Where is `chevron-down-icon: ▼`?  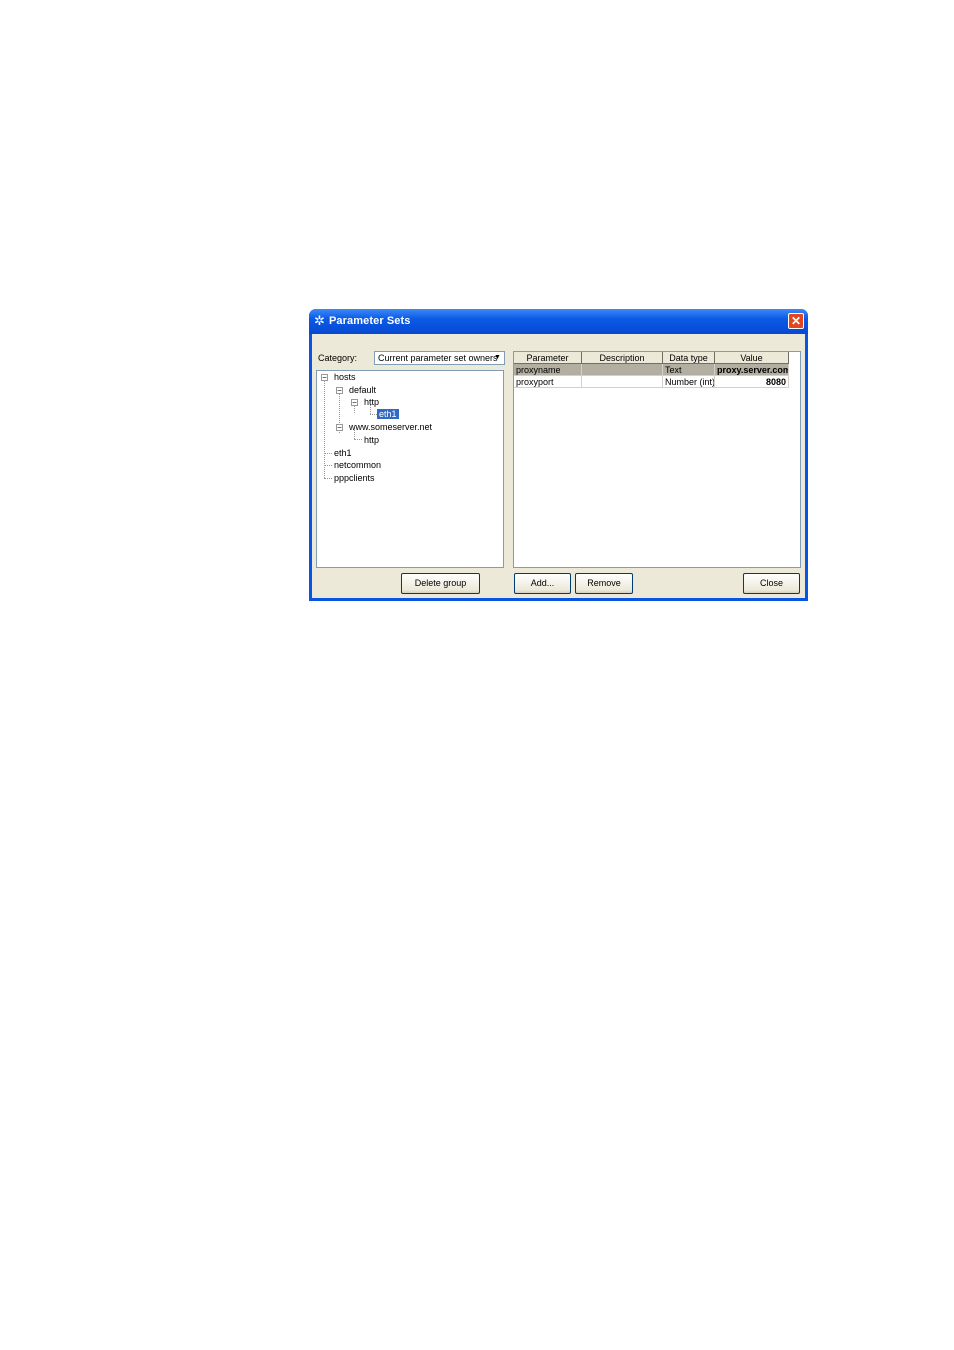
chevron-down-icon: ▼ is located at coordinates (497, 358).